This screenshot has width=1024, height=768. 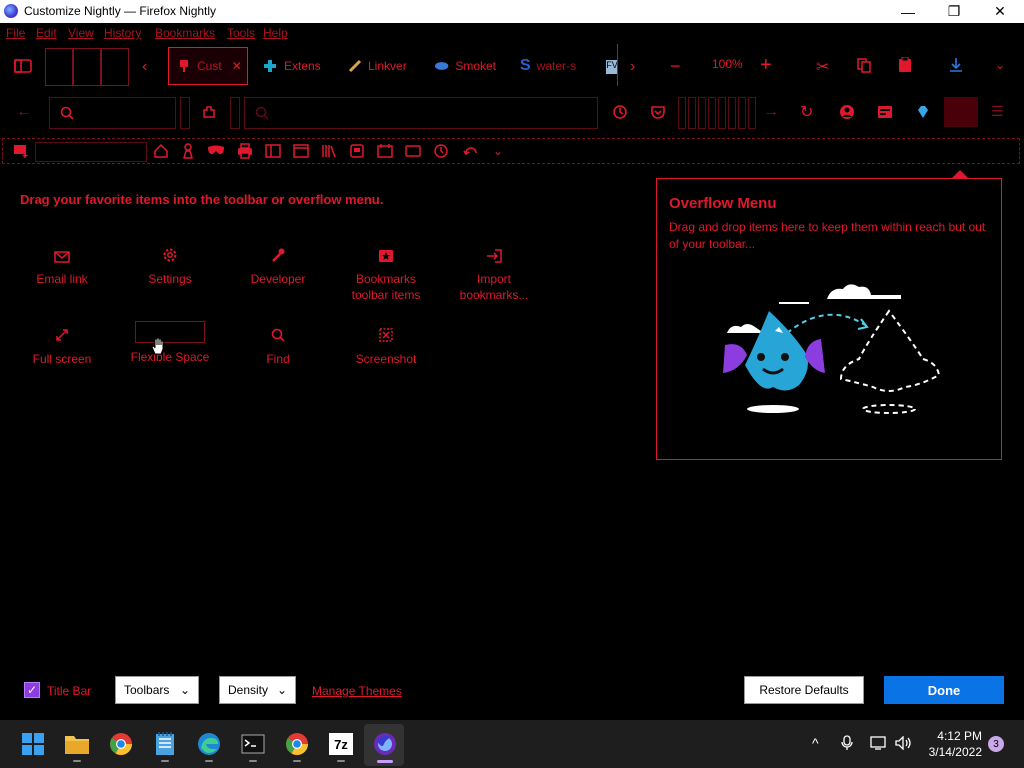 I want to click on chevron-down-icon: ⌄, so click(x=498, y=151).